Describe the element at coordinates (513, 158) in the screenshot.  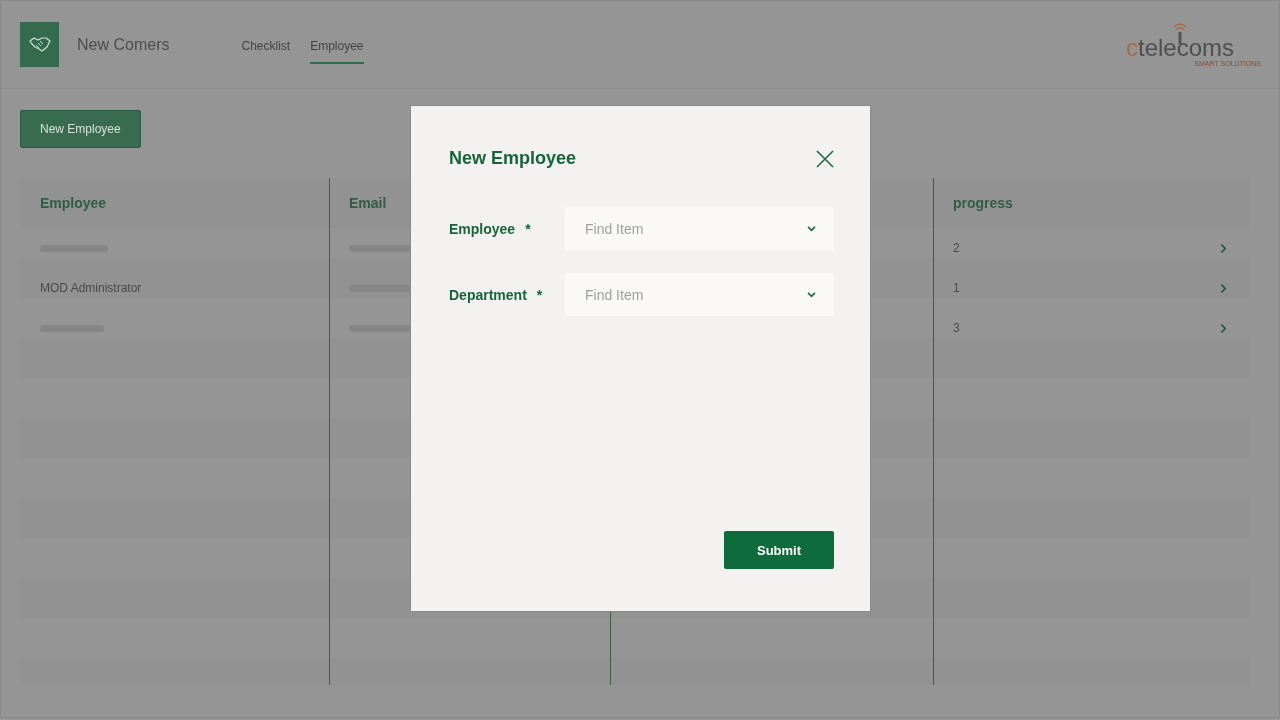
I see `dialog-title: New Employee` at that location.